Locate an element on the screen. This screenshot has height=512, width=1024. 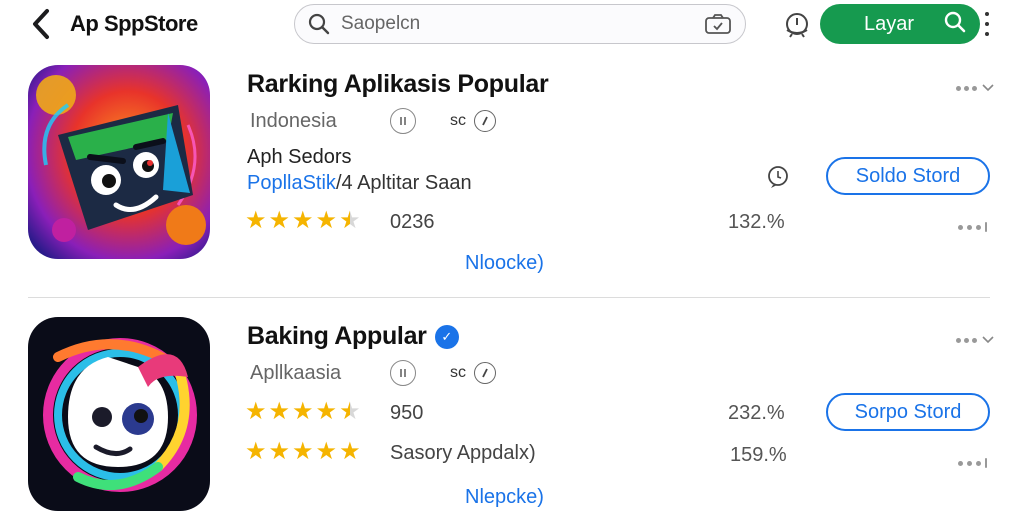
app-name-text: Baking Appular is located at coordinates (337, 336).